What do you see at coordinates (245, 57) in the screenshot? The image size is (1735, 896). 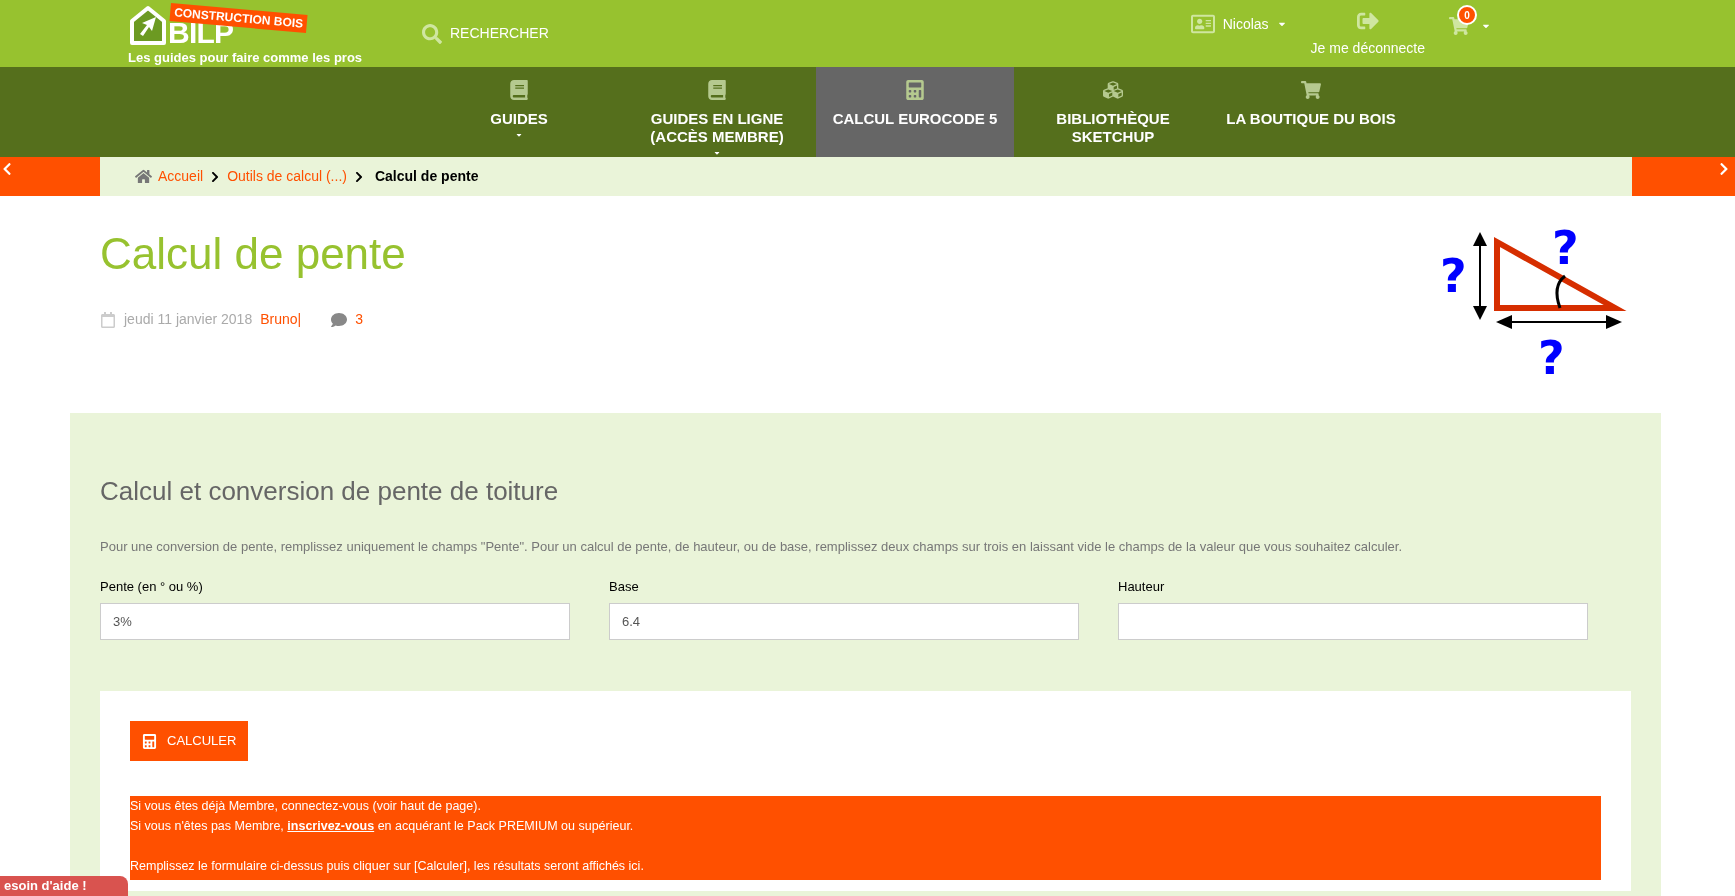 I see `logo-tagline: Les guides pour faire comme les pros` at bounding box center [245, 57].